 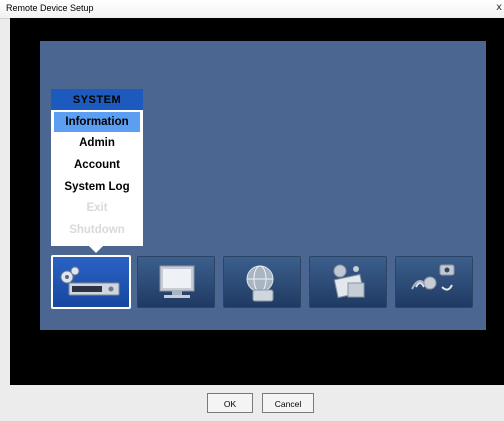 What do you see at coordinates (97, 208) in the screenshot?
I see `menu-item-exit: Exit` at bounding box center [97, 208].